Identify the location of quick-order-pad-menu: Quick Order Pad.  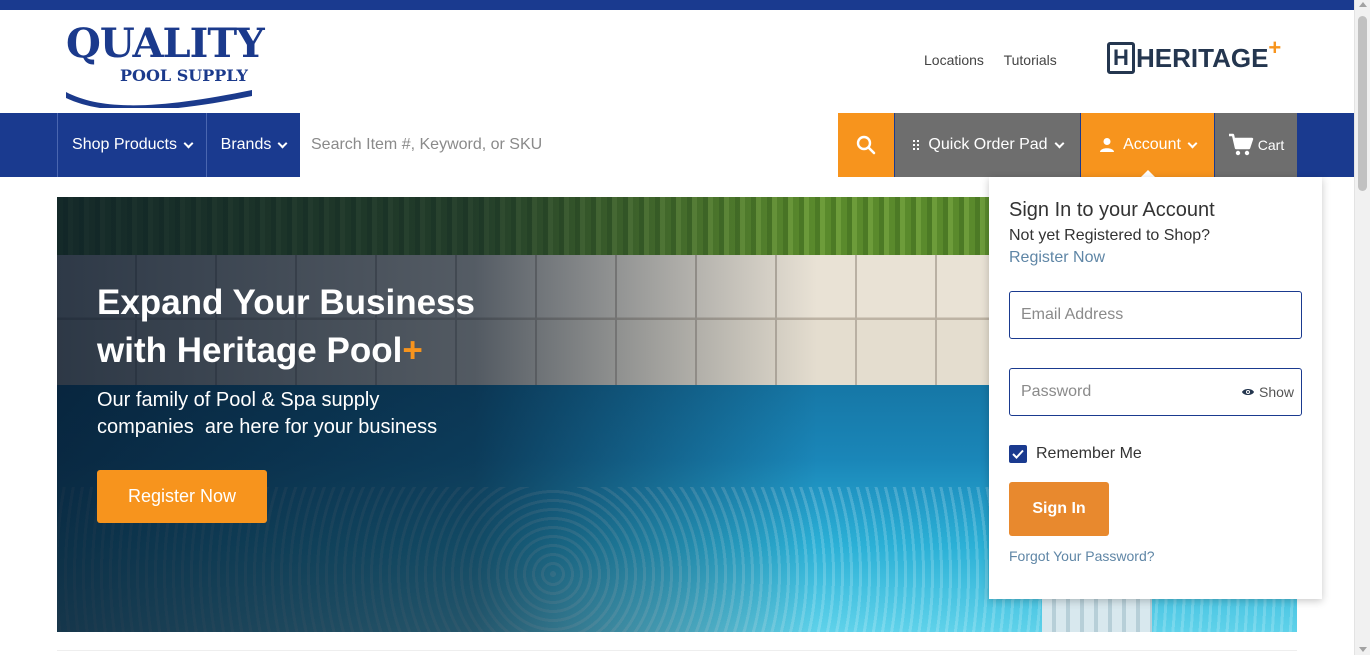
(987, 145).